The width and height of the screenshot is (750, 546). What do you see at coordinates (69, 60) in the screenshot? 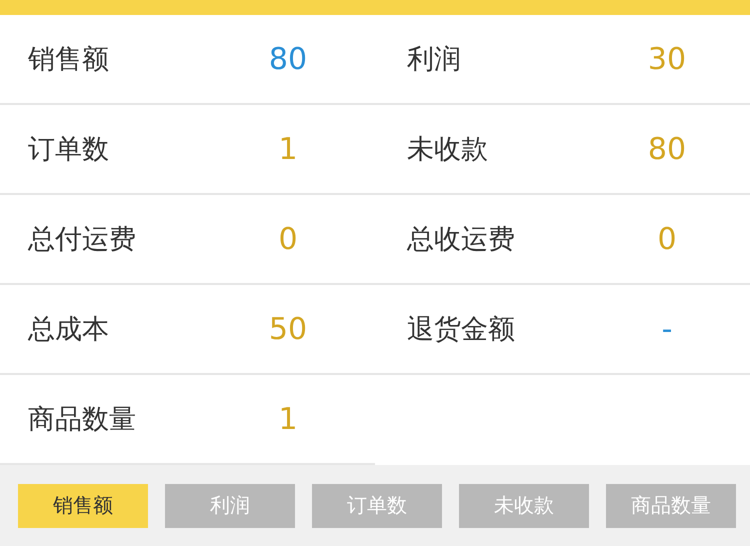
I see `stat-label: 销售额` at bounding box center [69, 60].